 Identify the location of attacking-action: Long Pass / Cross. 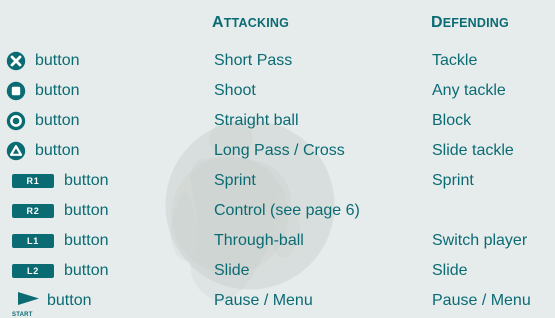
(279, 150).